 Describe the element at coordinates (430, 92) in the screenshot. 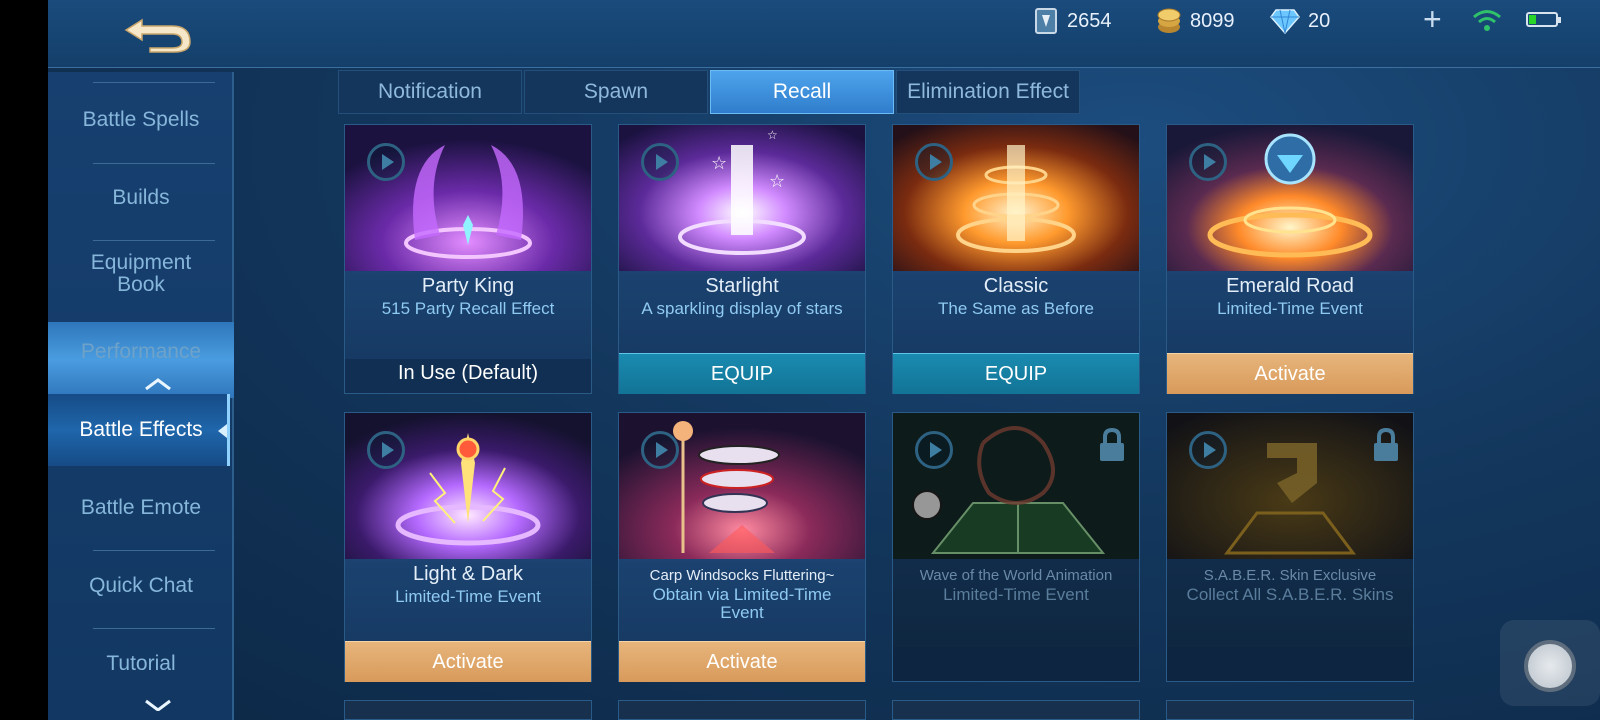

I see `tab-notification: Notification` at that location.